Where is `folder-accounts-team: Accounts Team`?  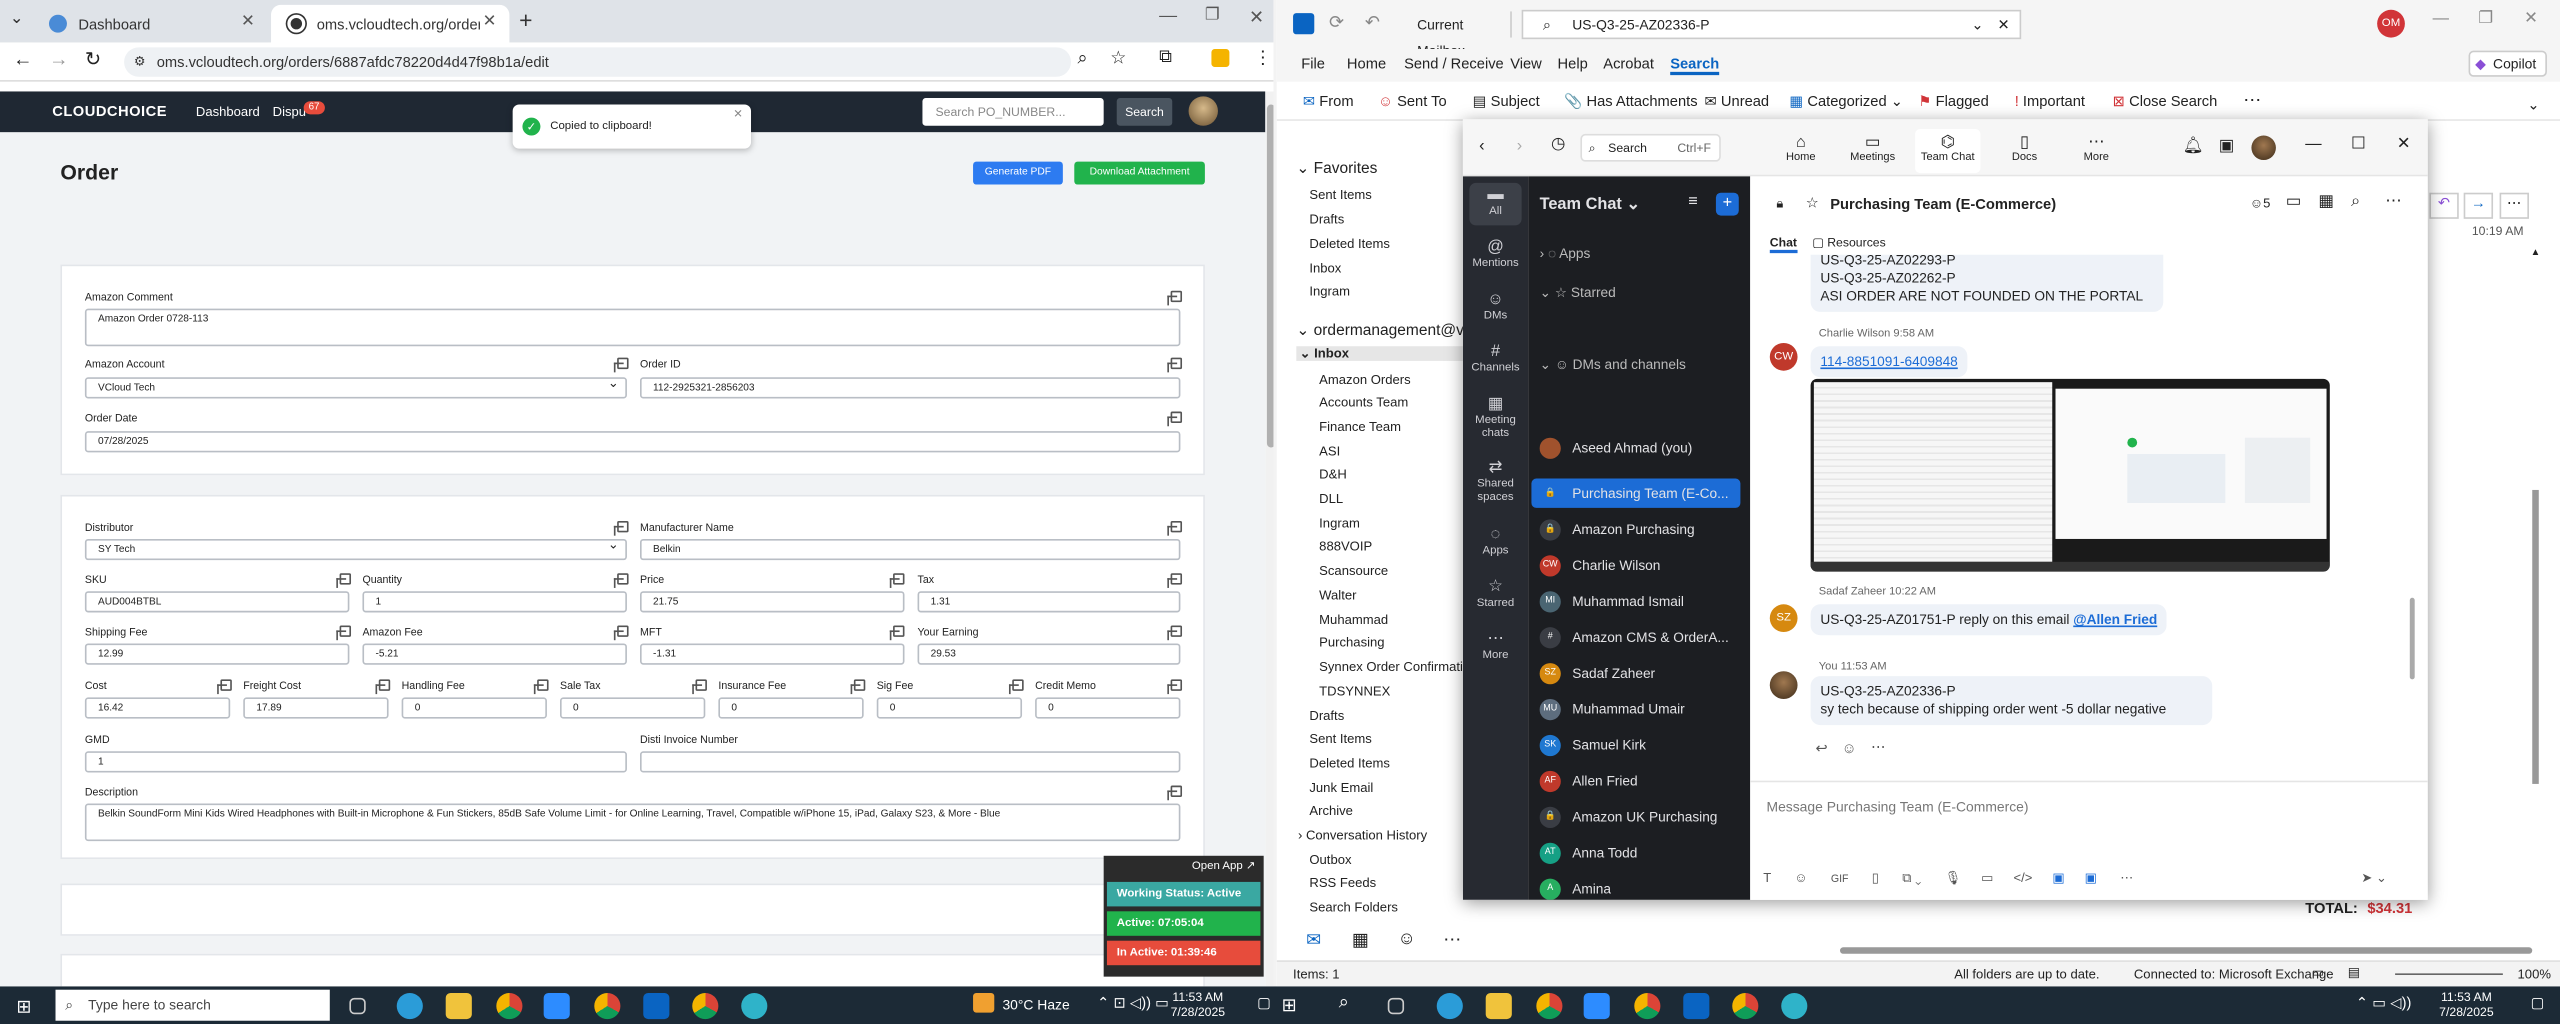 folder-accounts-team: Accounts Team is located at coordinates (1363, 402).